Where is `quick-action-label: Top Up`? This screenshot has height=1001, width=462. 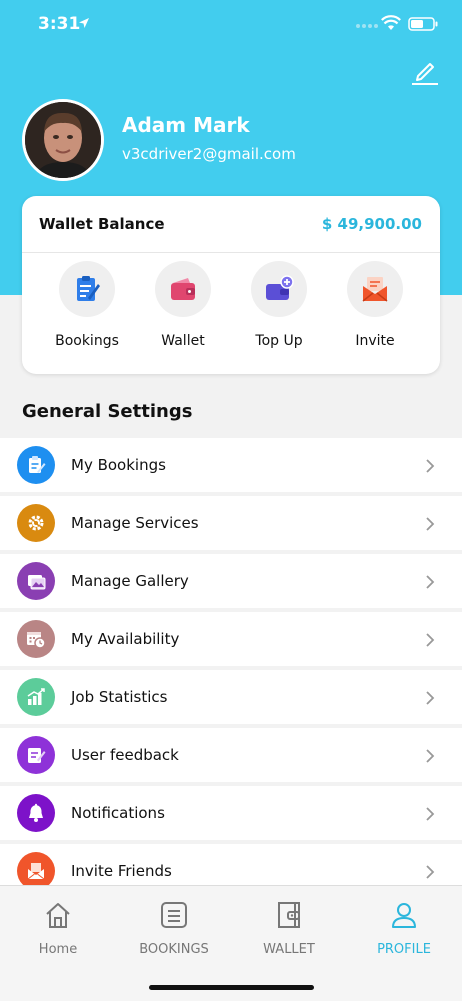 quick-action-label: Top Up is located at coordinates (279, 341).